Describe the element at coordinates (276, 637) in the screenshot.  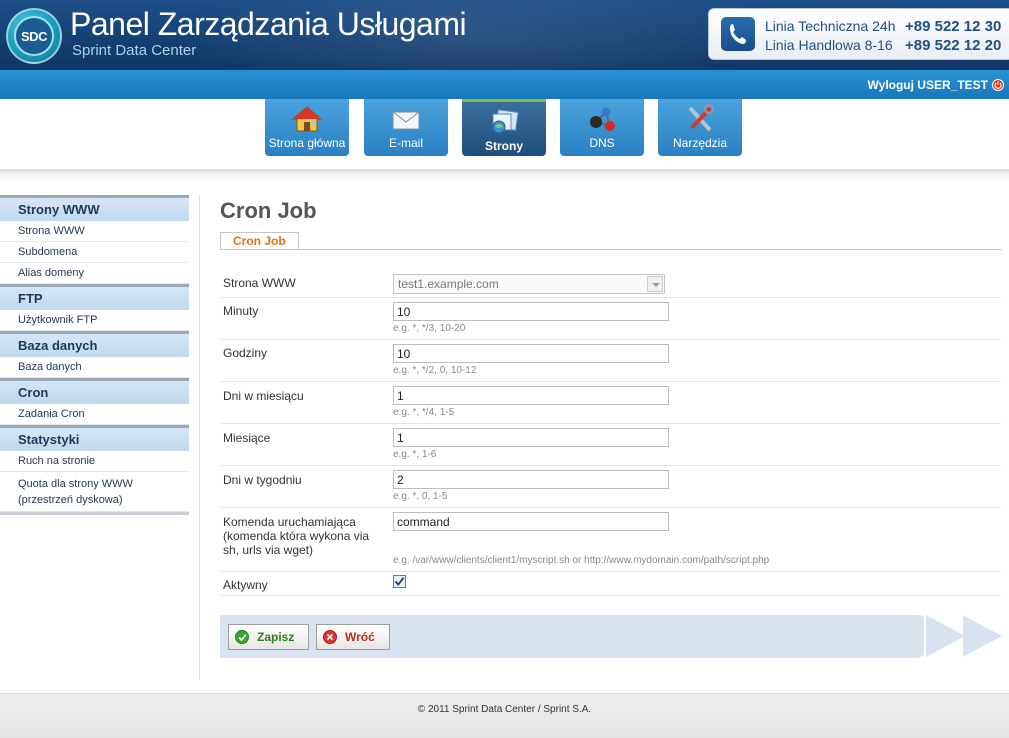
I see `save-label: Zapisz` at that location.